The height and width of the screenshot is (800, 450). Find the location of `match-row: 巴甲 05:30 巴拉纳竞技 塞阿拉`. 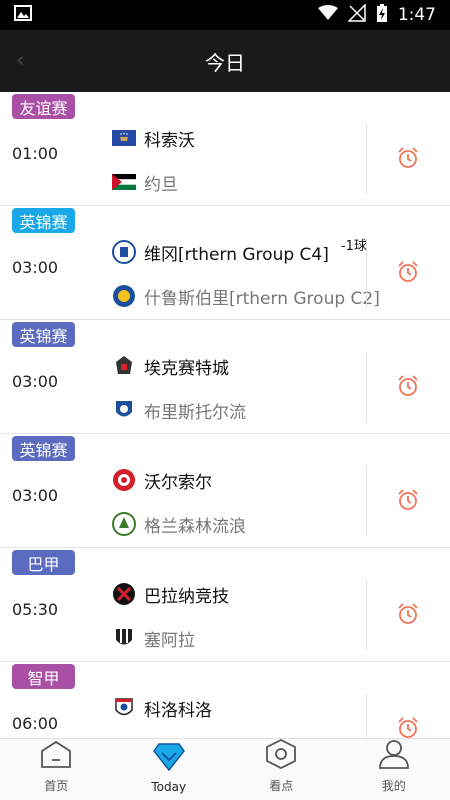

match-row: 巴甲 05:30 巴拉纳竞技 塞阿拉 is located at coordinates (225, 605).